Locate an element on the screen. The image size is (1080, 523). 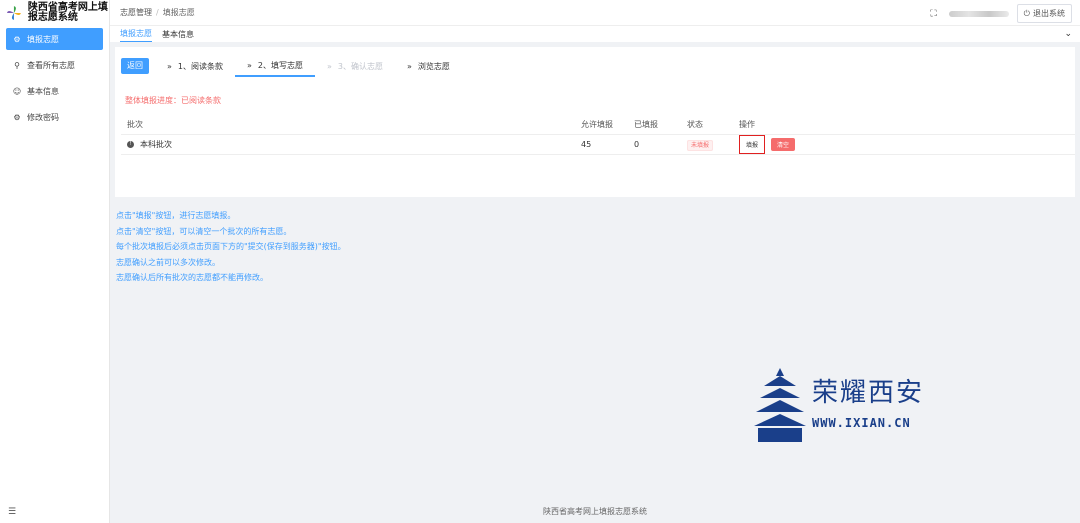
sidebar-item-view-all: ⚲ 查看所有志愿 is located at coordinates (54, 65).